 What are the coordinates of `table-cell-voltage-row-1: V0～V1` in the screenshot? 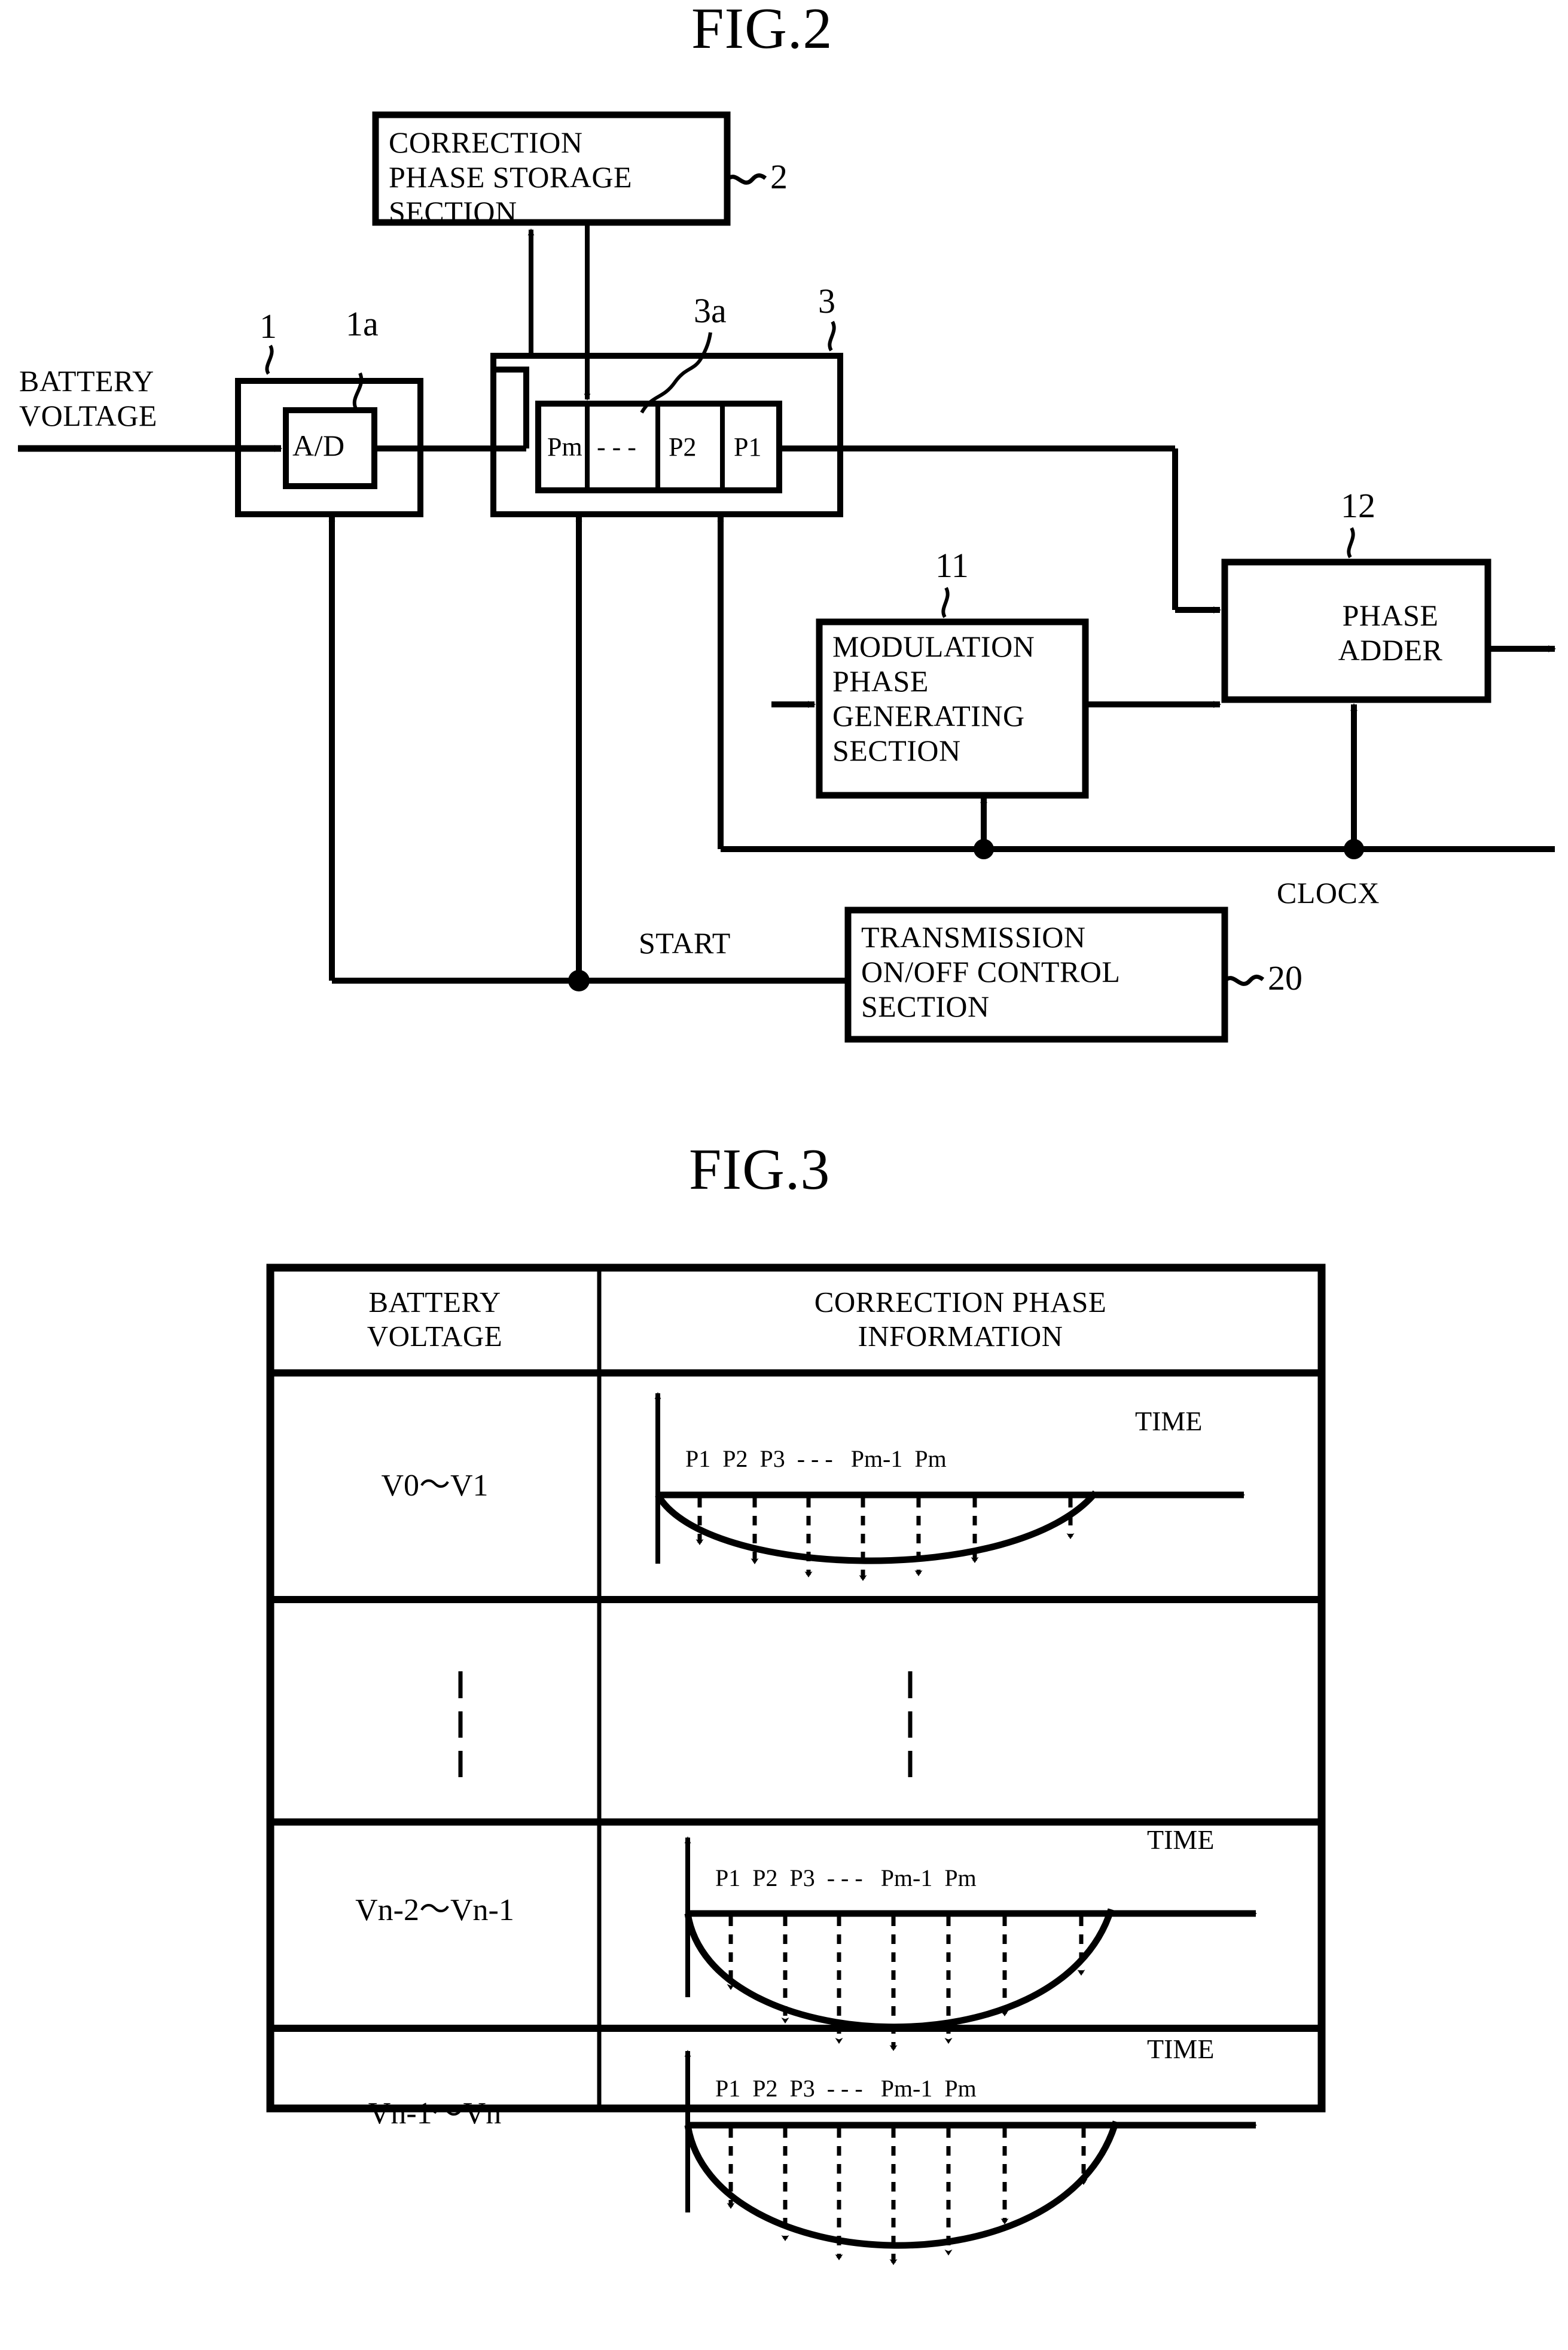 It's located at (435, 1486).